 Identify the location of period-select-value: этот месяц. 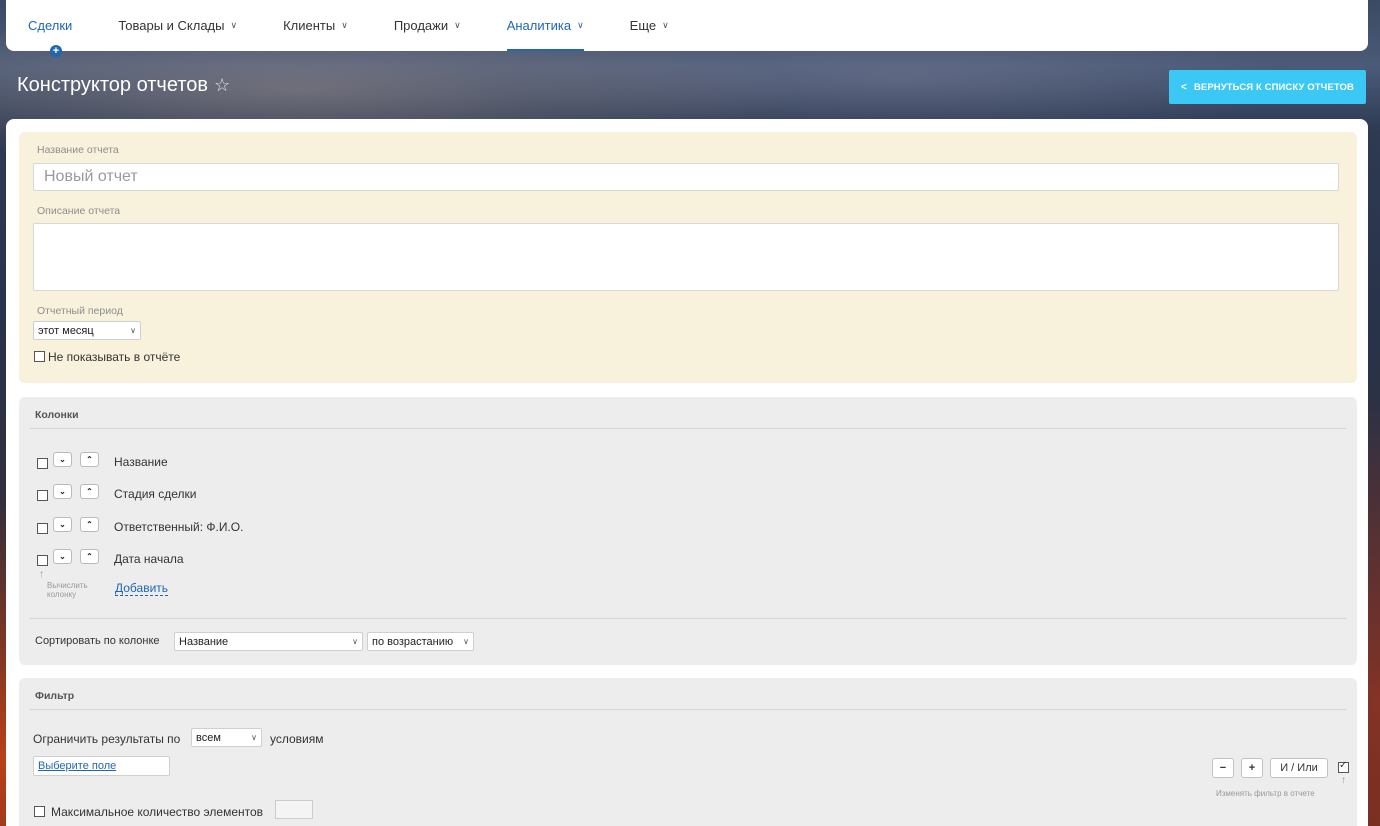
(66, 330).